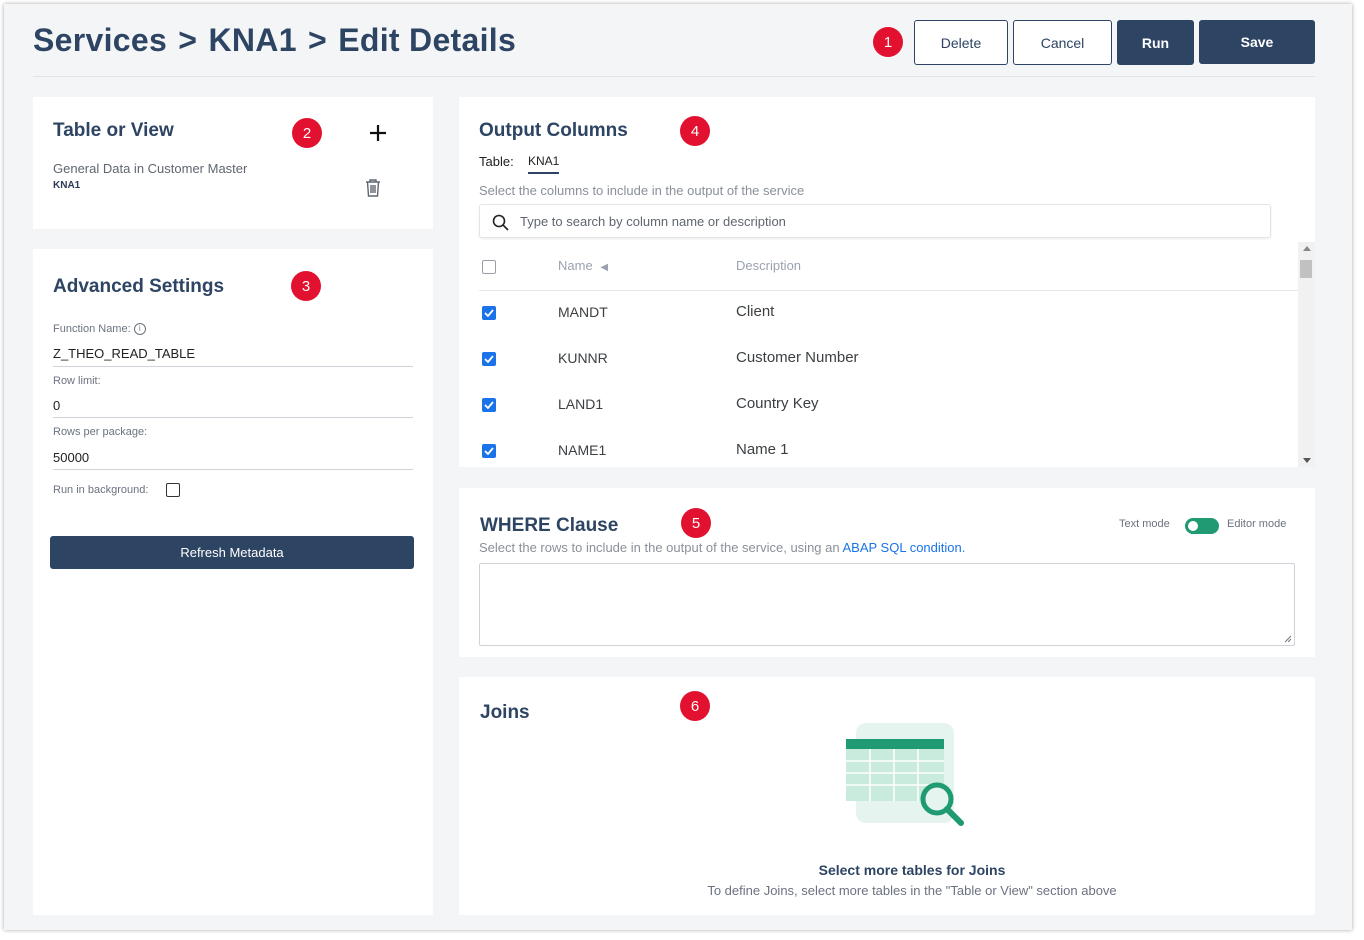  I want to click on delete-button: Delete, so click(961, 42).